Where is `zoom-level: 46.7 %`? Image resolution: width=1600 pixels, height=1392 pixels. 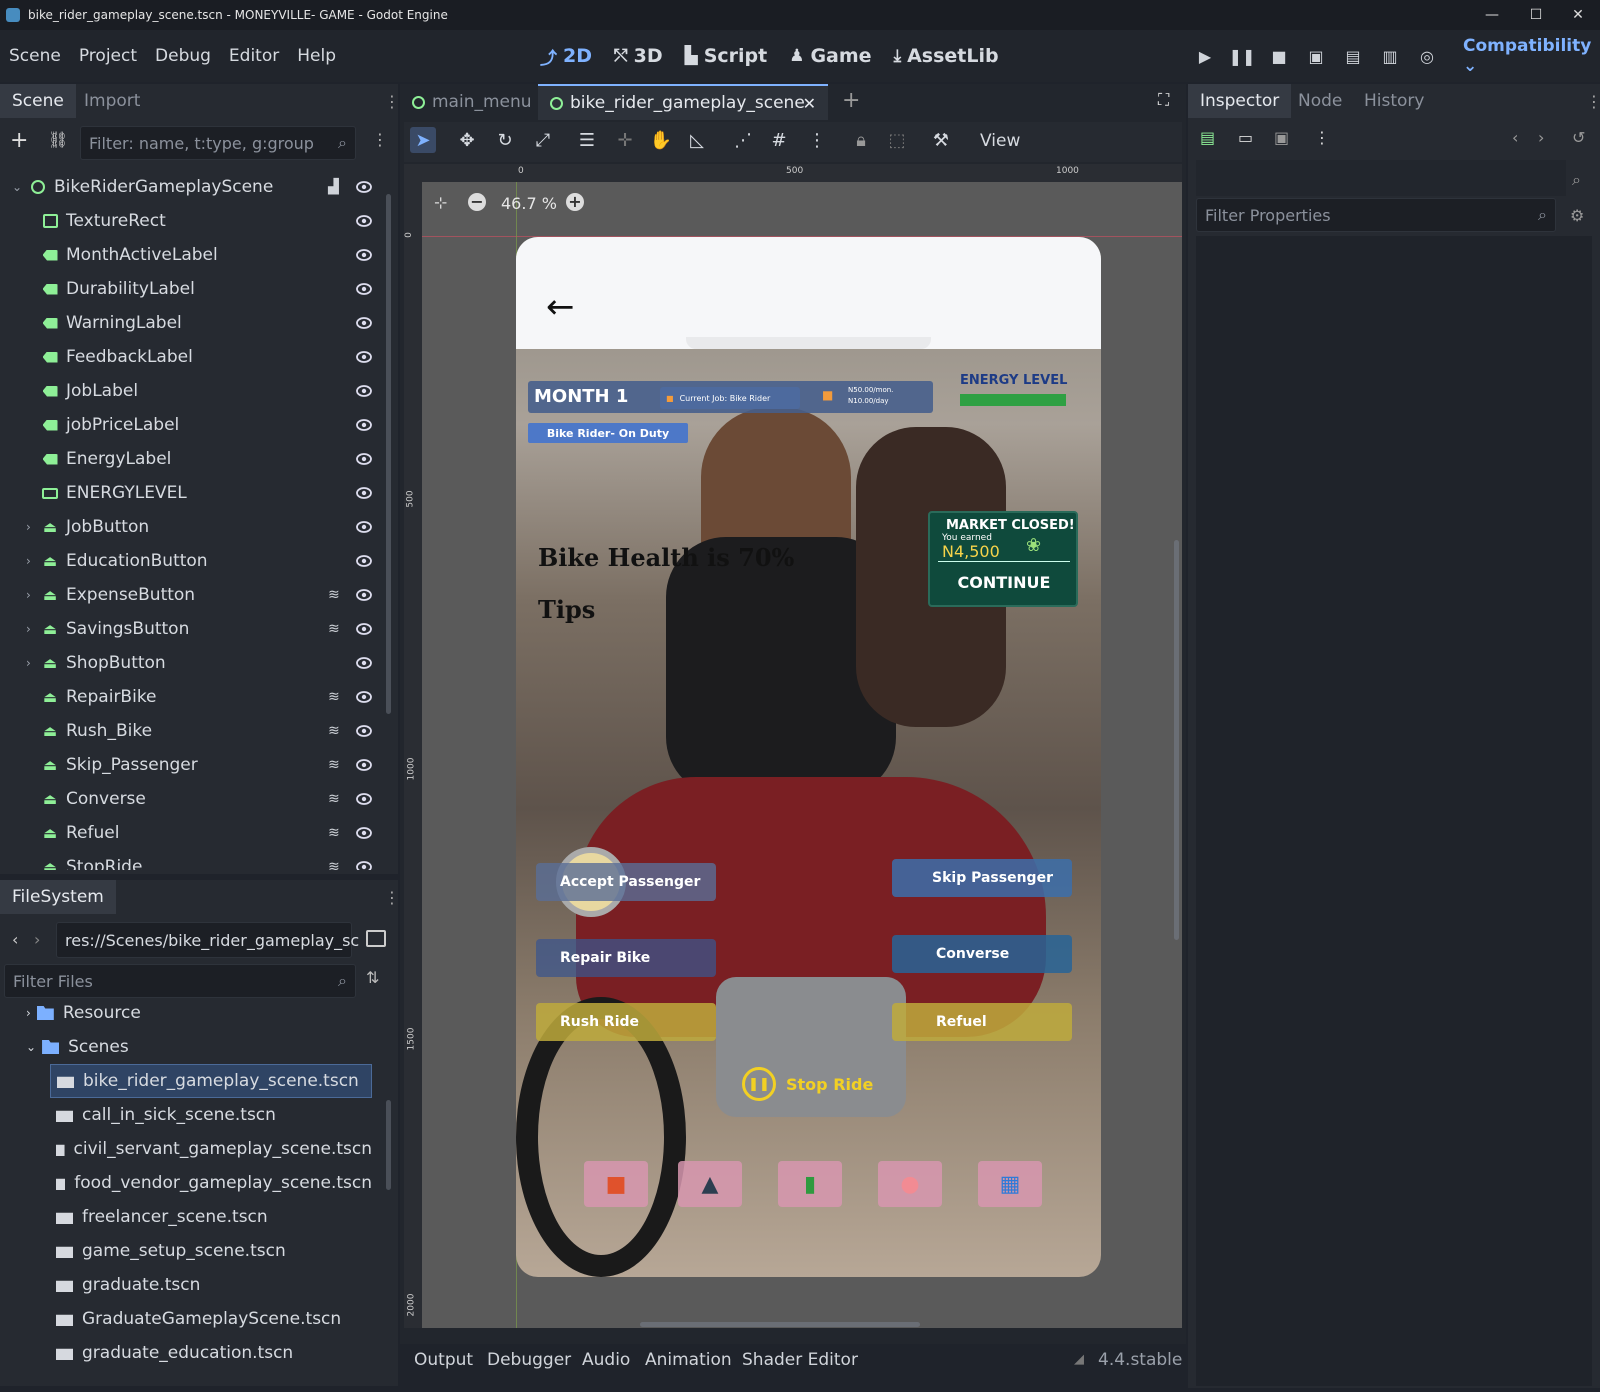
zoom-level: 46.7 % is located at coordinates (529, 203).